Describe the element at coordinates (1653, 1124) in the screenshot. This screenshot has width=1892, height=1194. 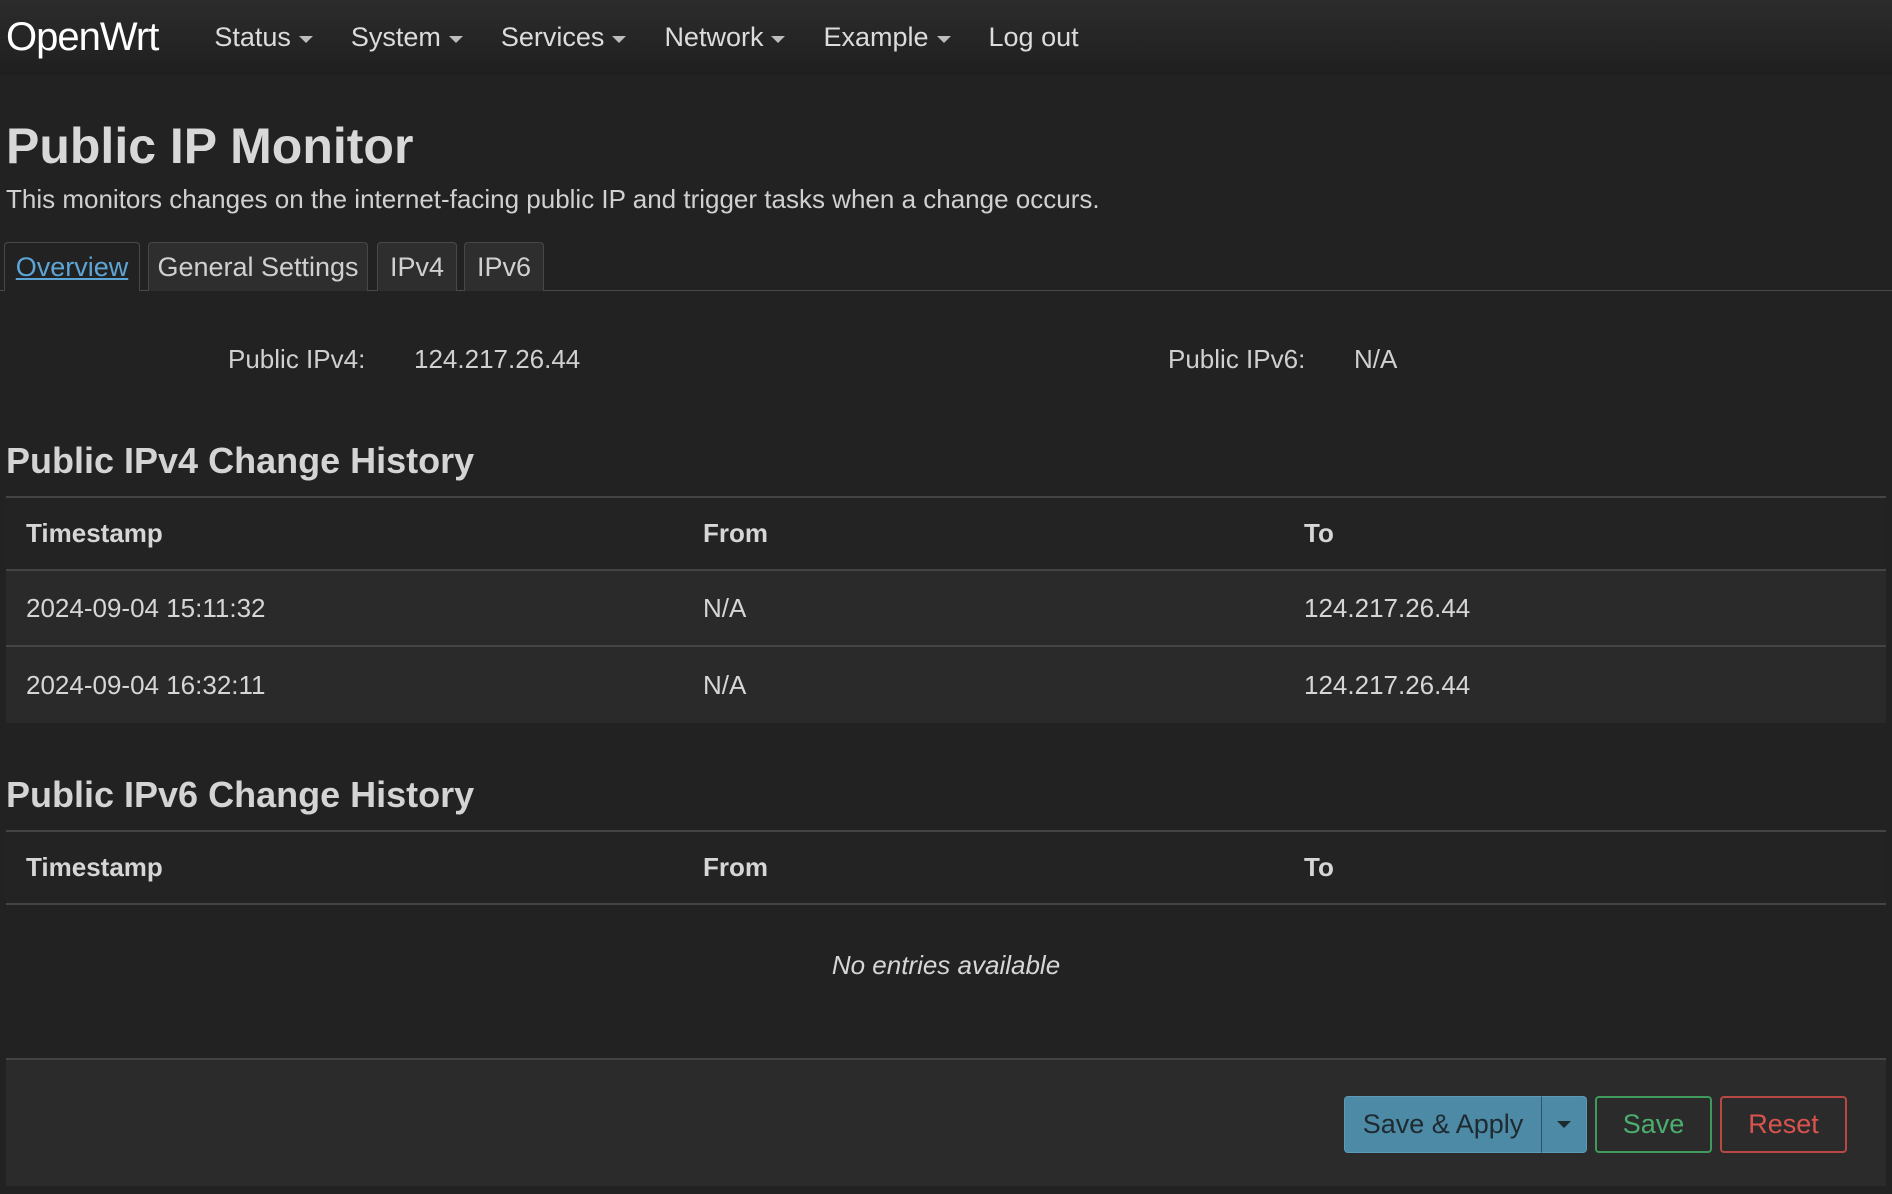
I see `save-button: Save` at that location.